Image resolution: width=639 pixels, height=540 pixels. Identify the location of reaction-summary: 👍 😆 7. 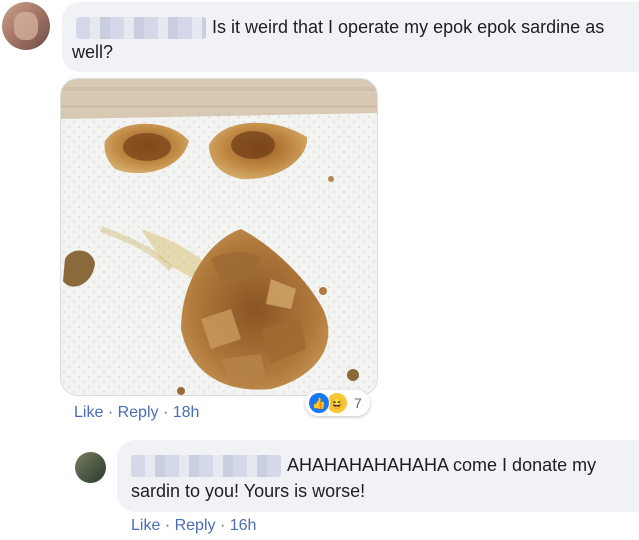
(337, 403).